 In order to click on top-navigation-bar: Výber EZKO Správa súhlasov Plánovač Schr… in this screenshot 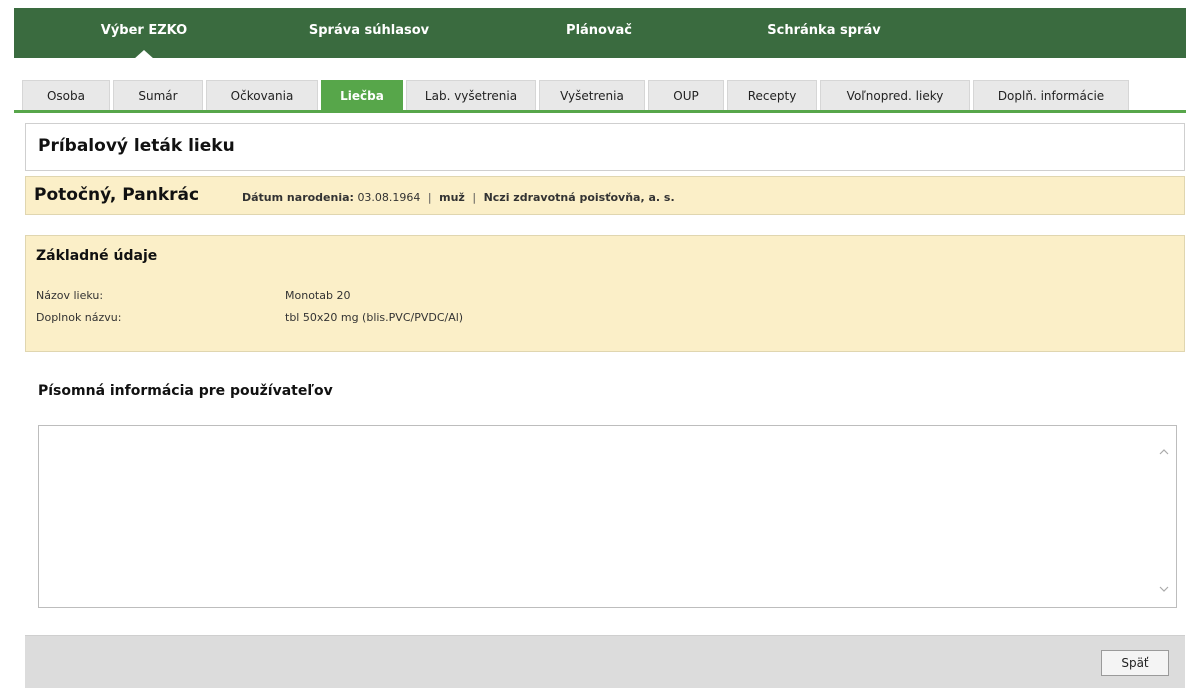, I will do `click(600, 33)`.